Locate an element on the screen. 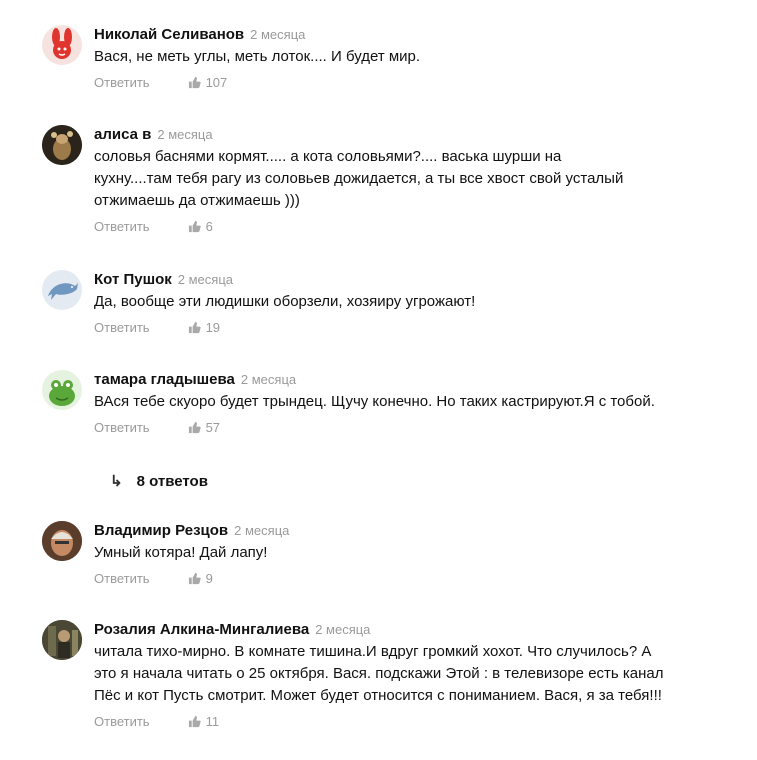 Image resolution: width=757 pixels, height=760 pixels. reply-arrow-icon: ↳ is located at coordinates (116, 481).